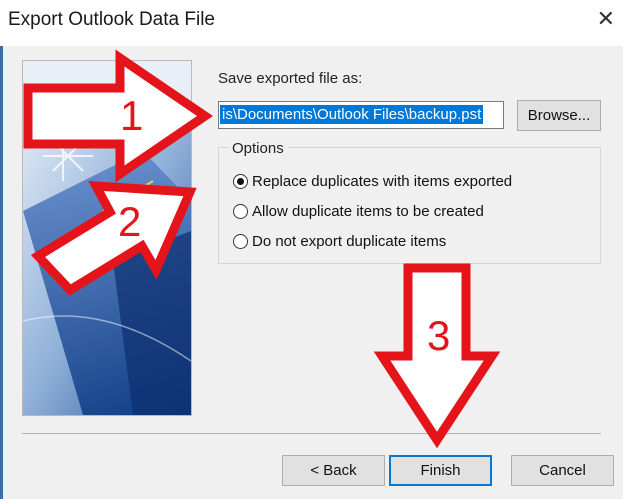 The height and width of the screenshot is (499, 623). I want to click on footer-separator, so click(311, 433).